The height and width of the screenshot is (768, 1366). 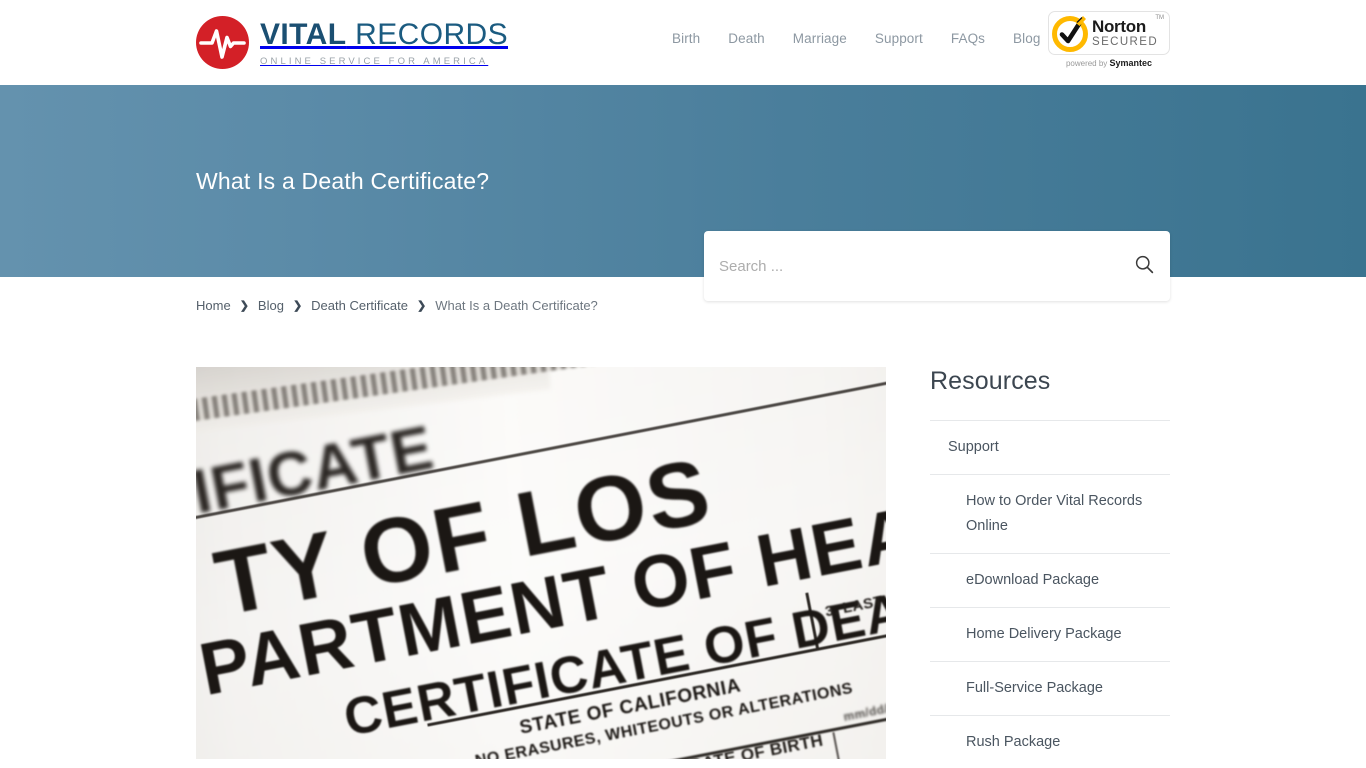 I want to click on breadcrumb-item-death-certificate: Death Certificate, so click(x=359, y=305).